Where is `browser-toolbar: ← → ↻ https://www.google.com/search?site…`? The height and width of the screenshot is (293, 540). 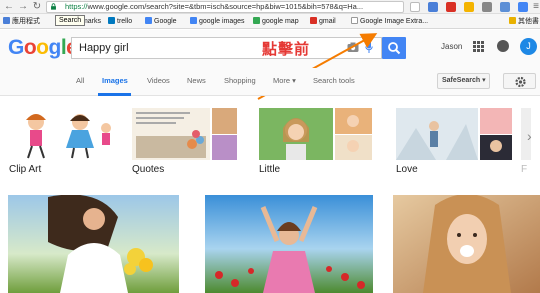
browser-toolbar: ← → ↻ https://www.google.com/search?site… is located at coordinates (270, 7).